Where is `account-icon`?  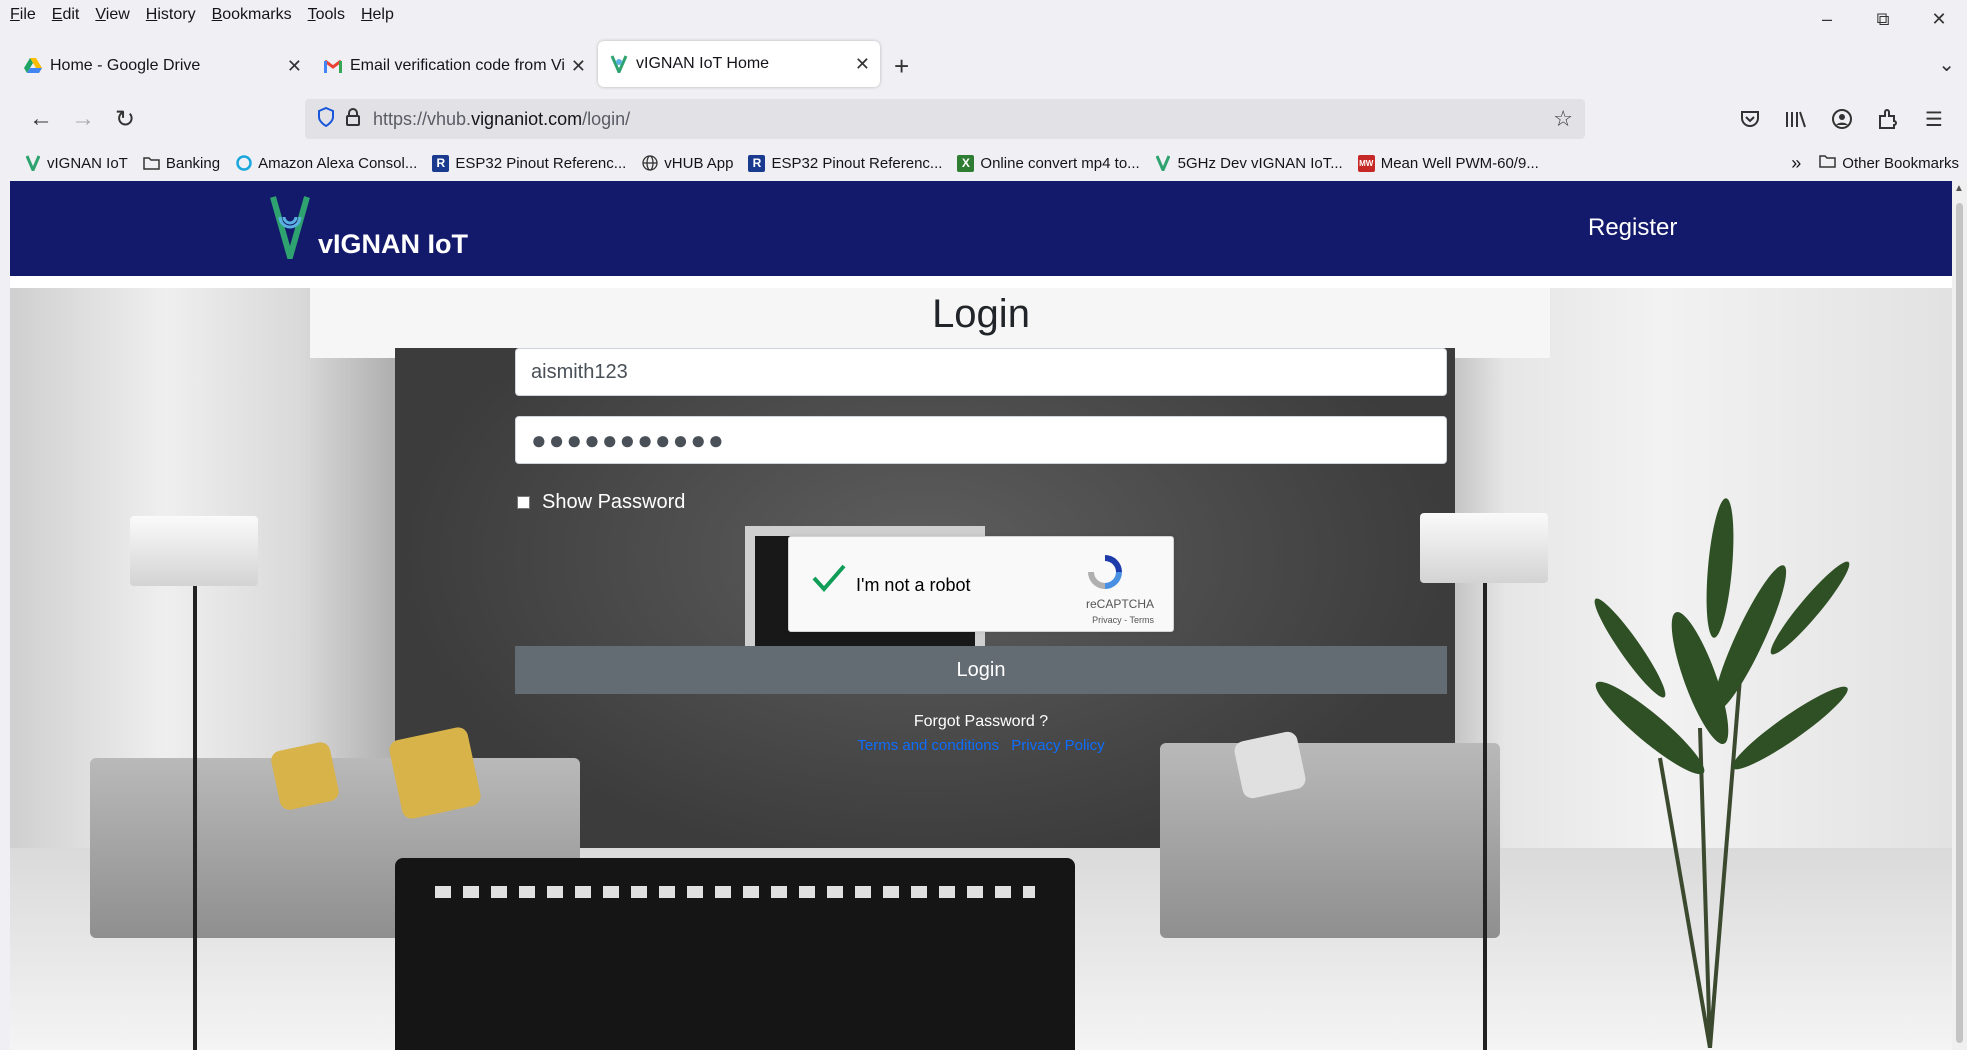
account-icon is located at coordinates (1842, 119).